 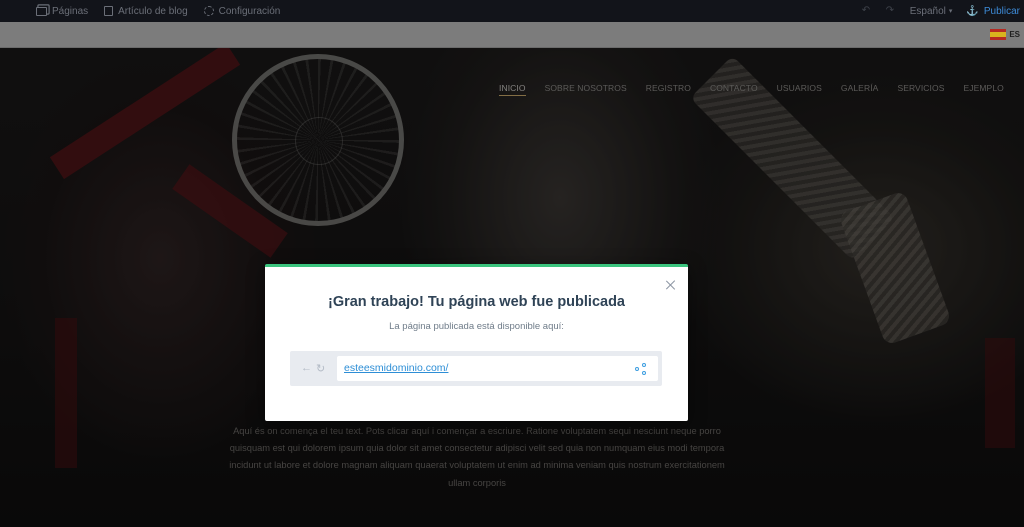 I want to click on browser-url-bar: ← ↻ esteesmidominio.com/, so click(x=476, y=368).